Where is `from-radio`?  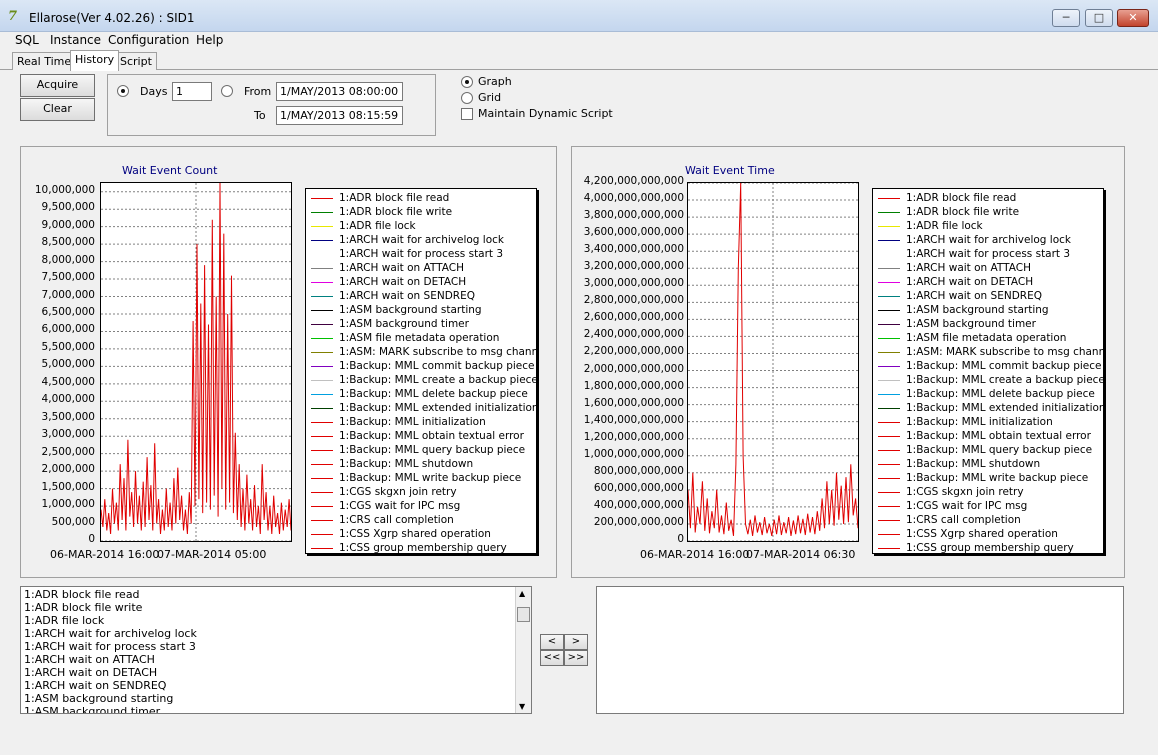 from-radio is located at coordinates (227, 91).